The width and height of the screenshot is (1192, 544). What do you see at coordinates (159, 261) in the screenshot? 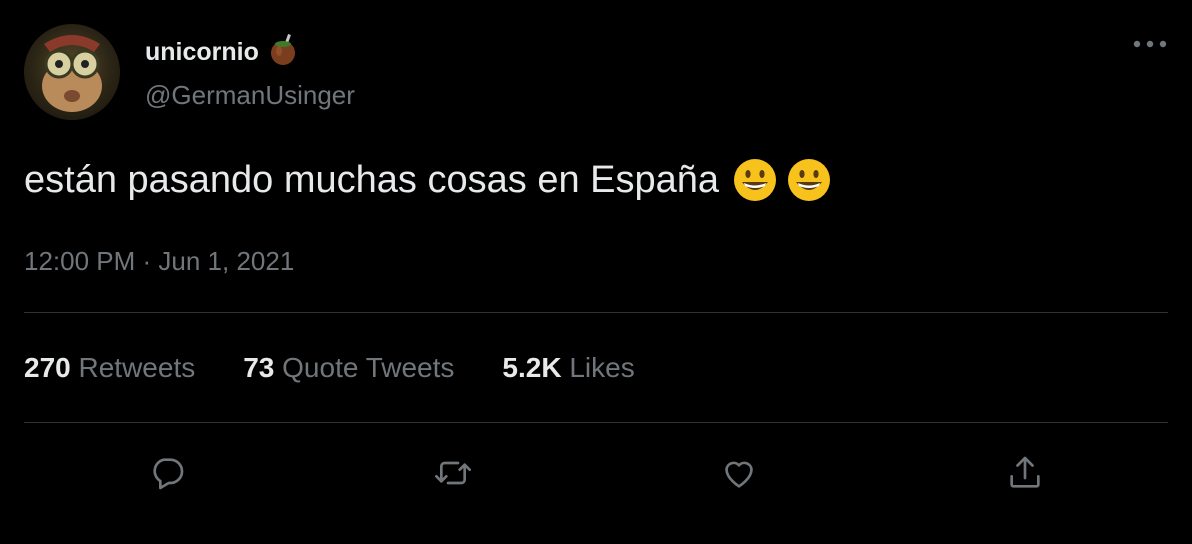
I see `tweet-timestamp: 12:00 PM · Jun 1, 2021` at bounding box center [159, 261].